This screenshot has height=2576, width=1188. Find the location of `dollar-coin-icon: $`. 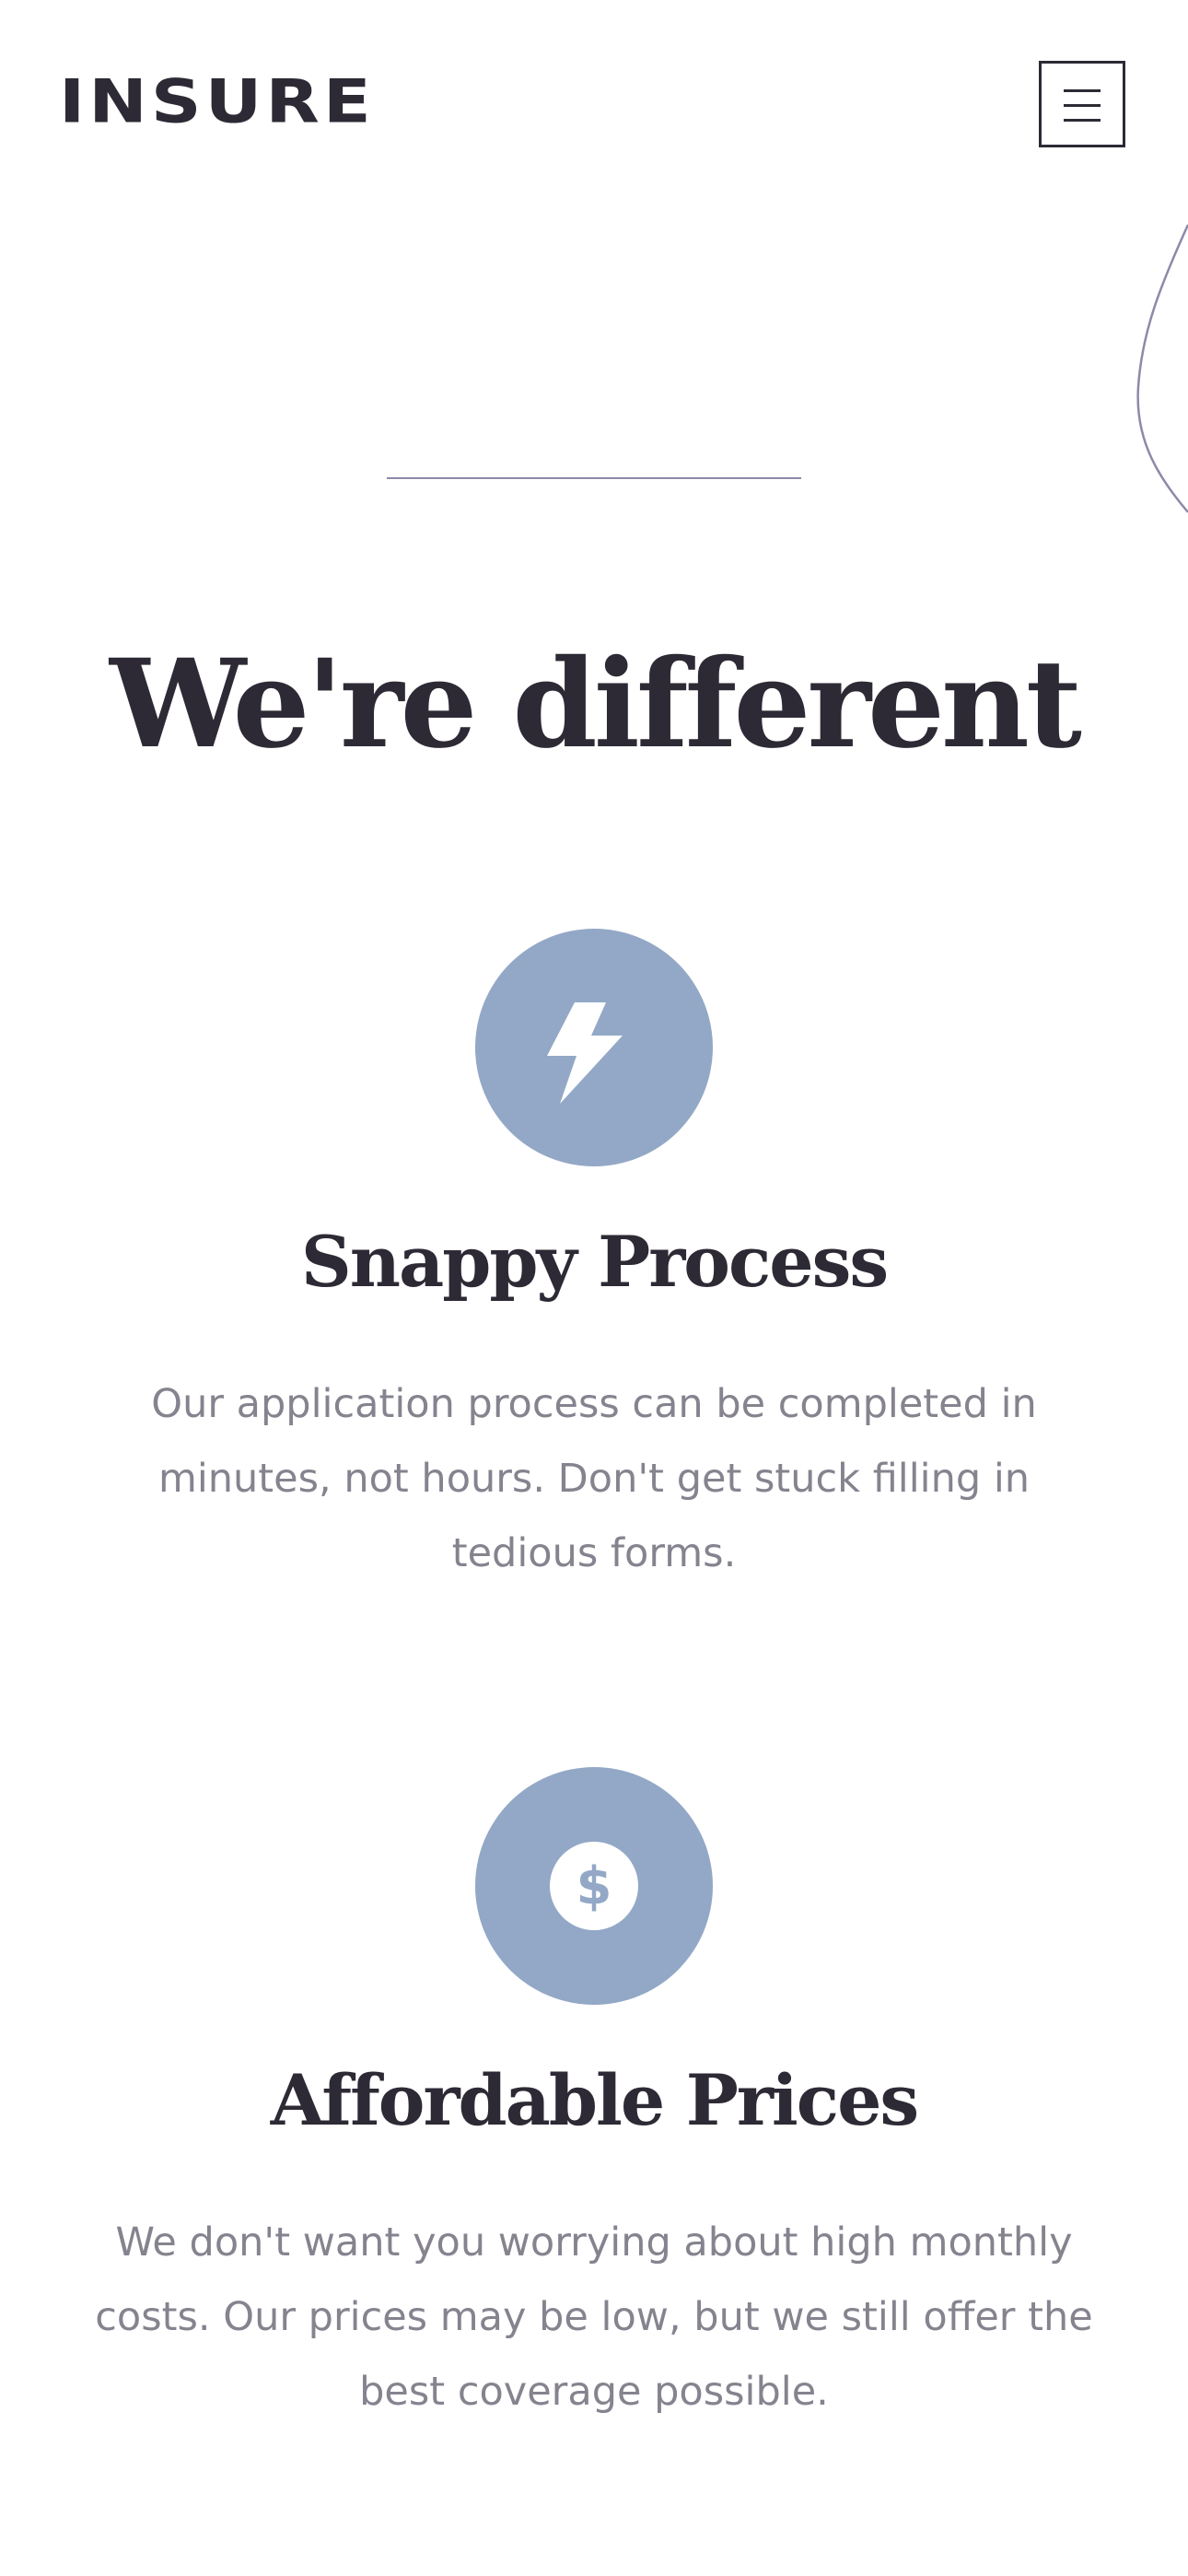

dollar-coin-icon: $ is located at coordinates (594, 1886).